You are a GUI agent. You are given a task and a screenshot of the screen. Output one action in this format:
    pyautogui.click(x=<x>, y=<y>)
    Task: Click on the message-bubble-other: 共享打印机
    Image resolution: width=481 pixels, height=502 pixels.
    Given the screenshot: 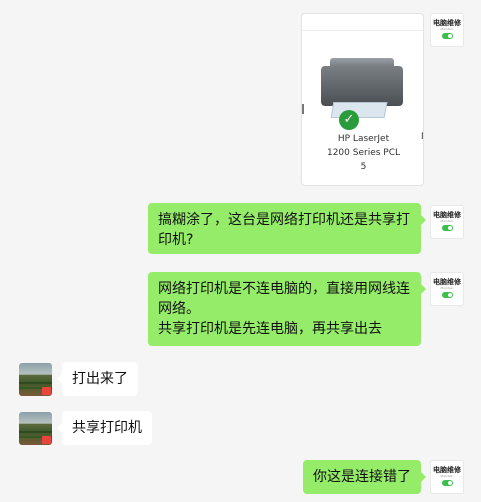 What is the action you would take?
    pyautogui.click(x=104, y=428)
    